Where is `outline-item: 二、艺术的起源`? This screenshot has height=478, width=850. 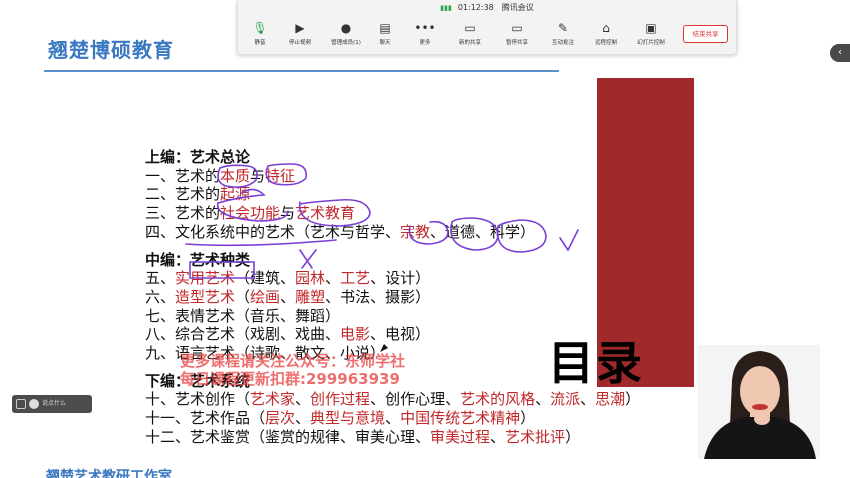
outline-item: 二、艺术的起源 is located at coordinates (392, 194).